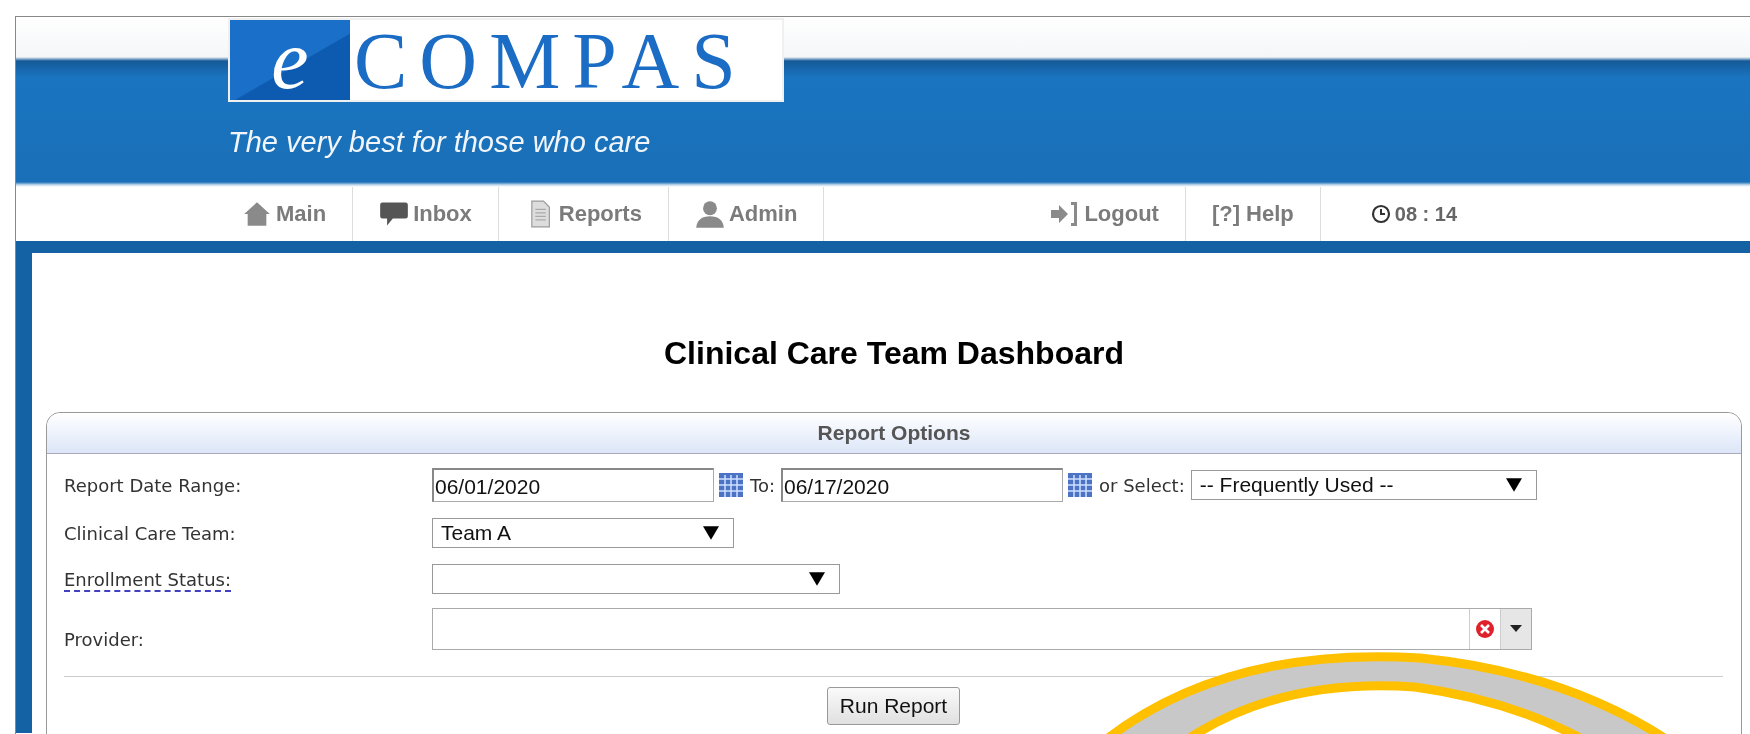  I want to click on date-field: 06/01/2020, so click(573, 485).